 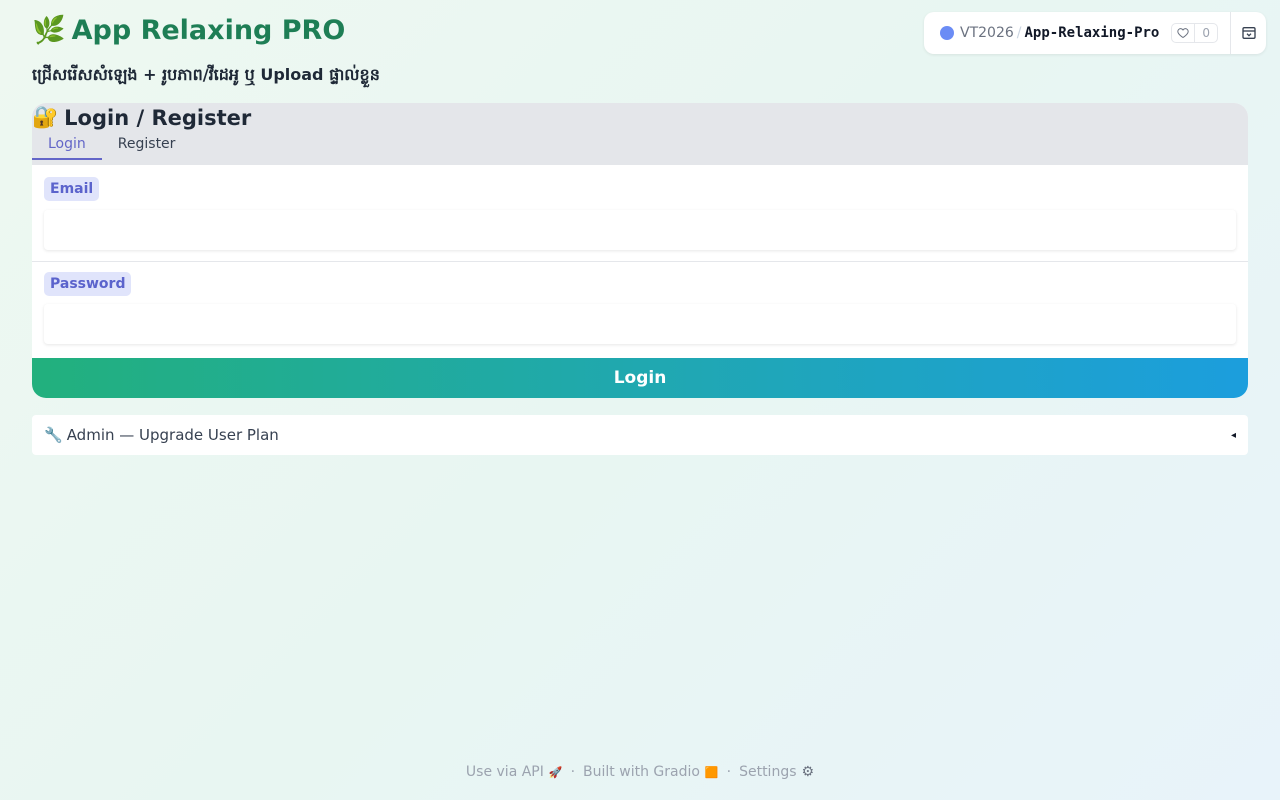 What do you see at coordinates (72, 189) in the screenshot?
I see `email-label: Email` at bounding box center [72, 189].